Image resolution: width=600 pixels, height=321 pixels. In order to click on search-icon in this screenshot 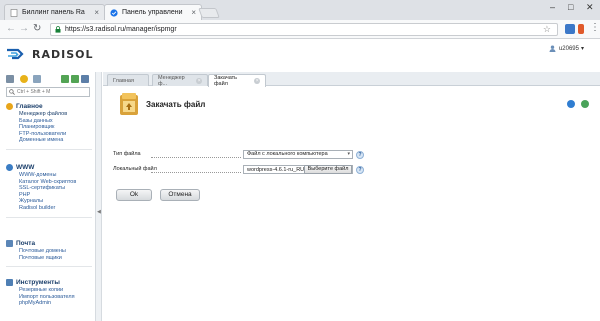, I will do `click(12, 92)`.